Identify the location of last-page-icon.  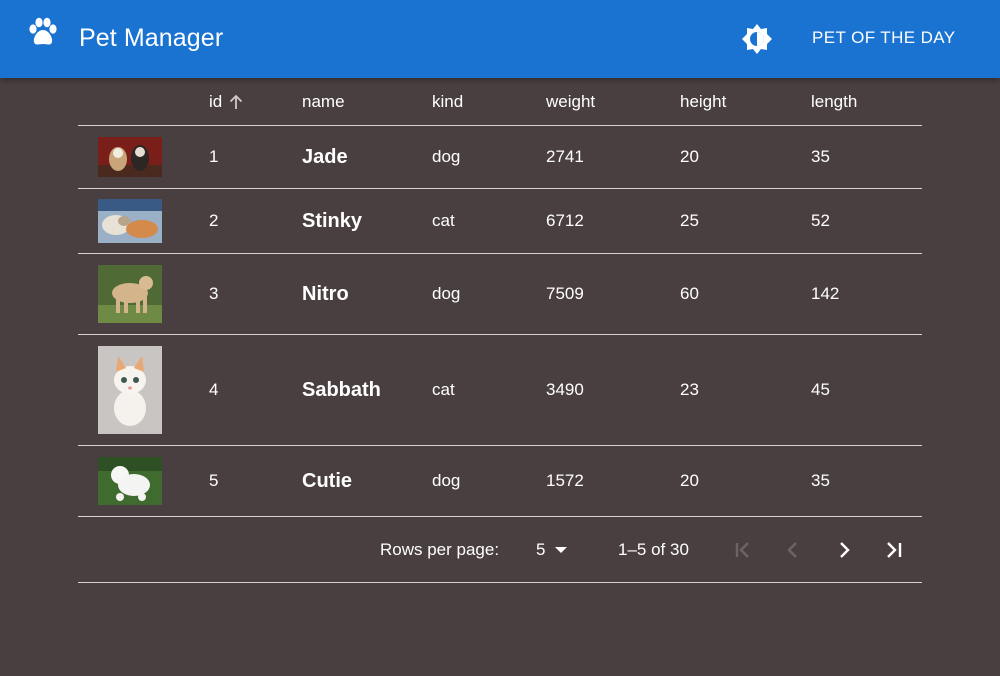
(894, 550).